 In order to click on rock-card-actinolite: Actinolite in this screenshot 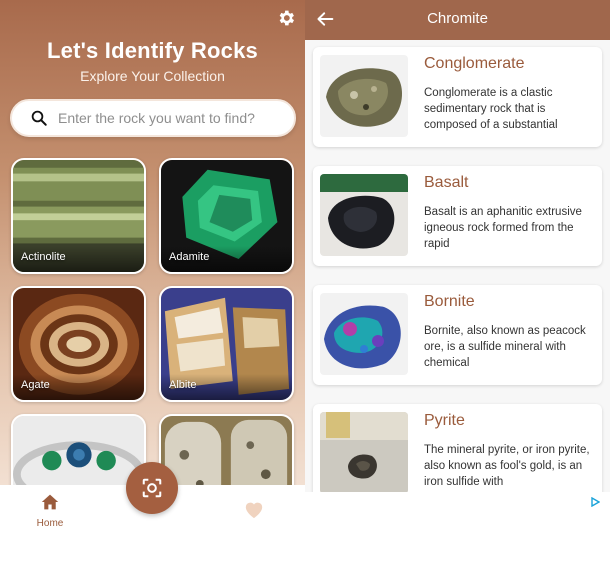, I will do `click(78, 216)`.